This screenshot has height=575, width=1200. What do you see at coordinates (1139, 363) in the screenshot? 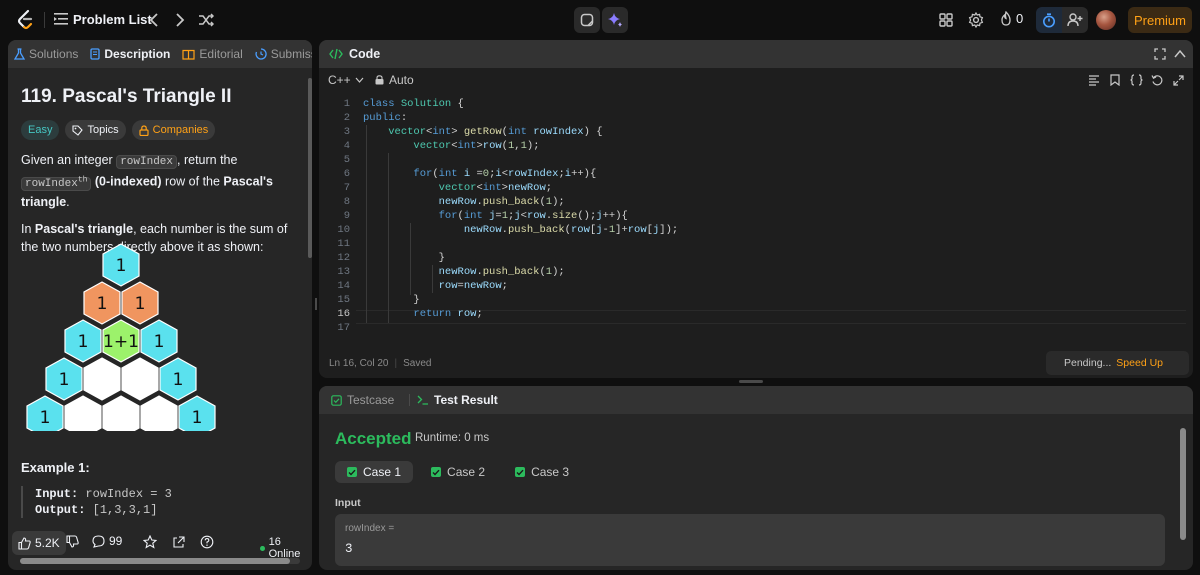
I see `speed-up-label: Speed Up` at bounding box center [1139, 363].